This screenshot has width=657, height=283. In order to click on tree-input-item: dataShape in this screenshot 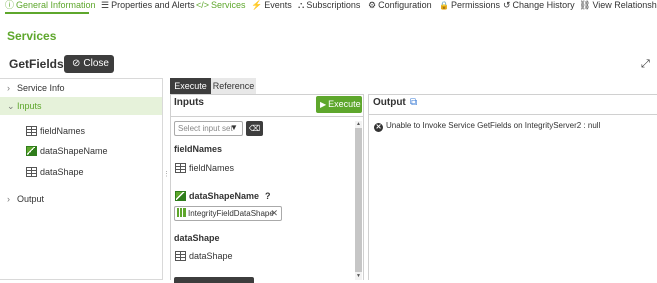, I will do `click(55, 172)`.